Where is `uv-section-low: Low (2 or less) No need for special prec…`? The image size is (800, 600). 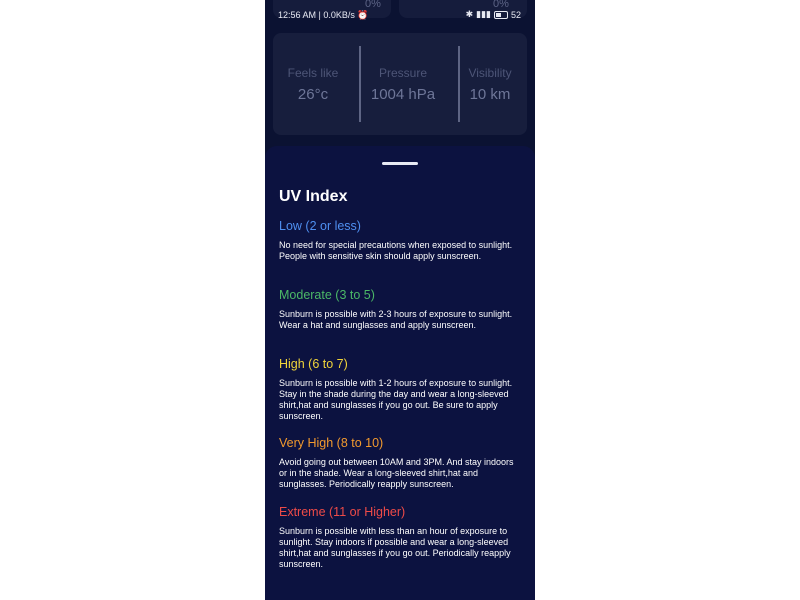
uv-section-low: Low (2 or less) No need for special prec… is located at coordinates (401, 240).